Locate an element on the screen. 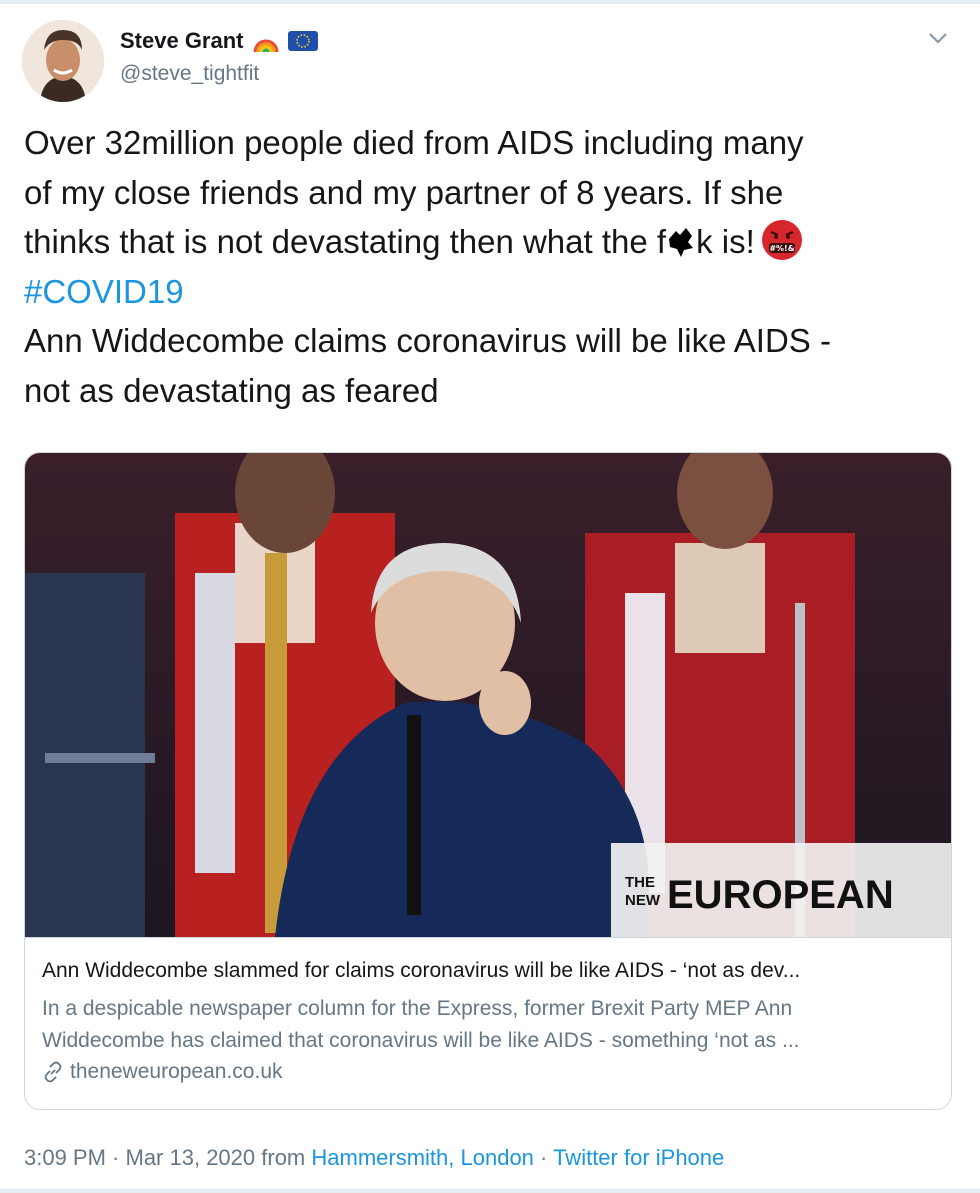  location-link: Hammersmith, London is located at coordinates (422, 1157).